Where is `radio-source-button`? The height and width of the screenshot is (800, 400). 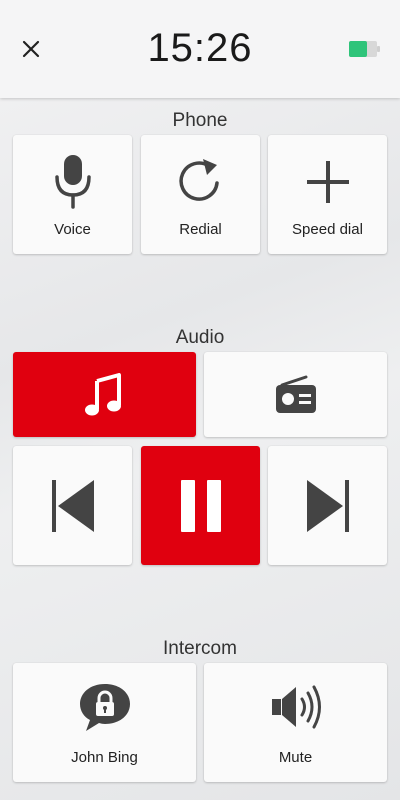 radio-source-button is located at coordinates (295, 394).